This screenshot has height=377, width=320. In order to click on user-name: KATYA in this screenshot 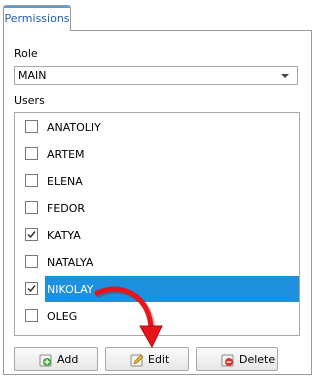, I will do `click(64, 235)`.